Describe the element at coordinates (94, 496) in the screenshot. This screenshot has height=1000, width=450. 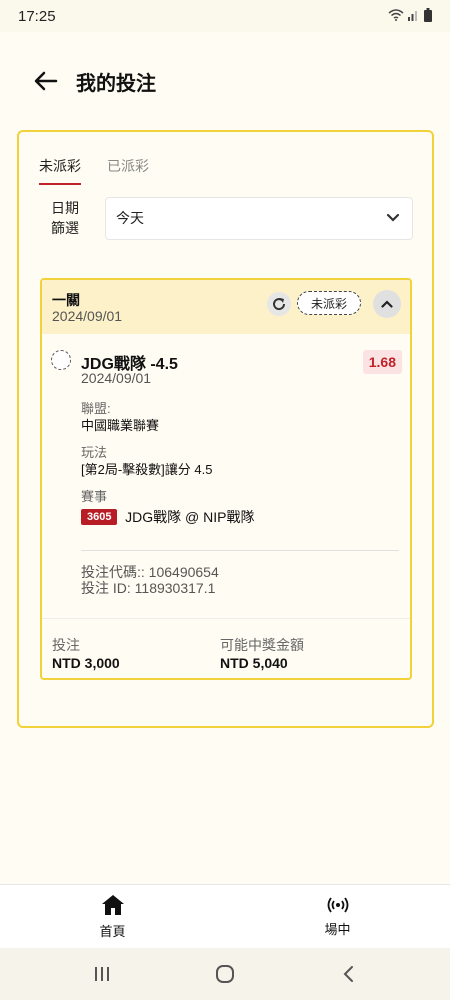
I see `event-label: 賽事` at that location.